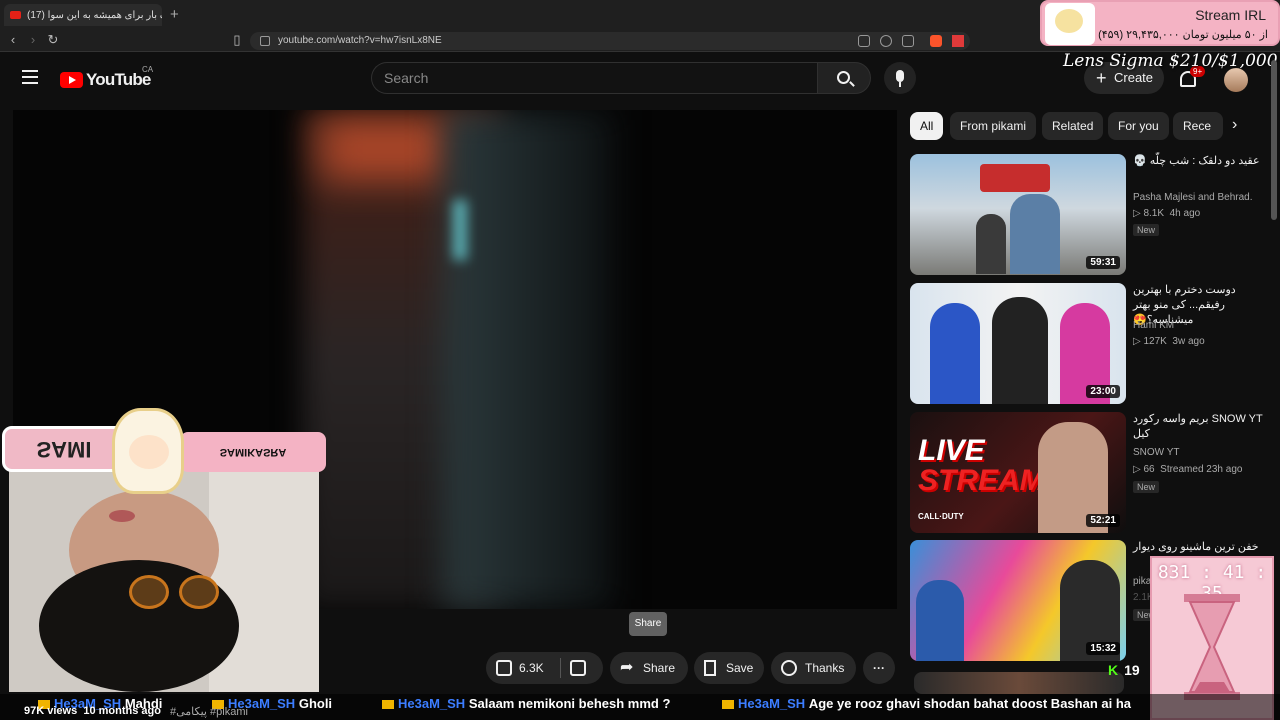 This screenshot has width=1280, height=720. Describe the element at coordinates (64, 449) in the screenshot. I see `streamer-name-badge: SAMI` at that location.